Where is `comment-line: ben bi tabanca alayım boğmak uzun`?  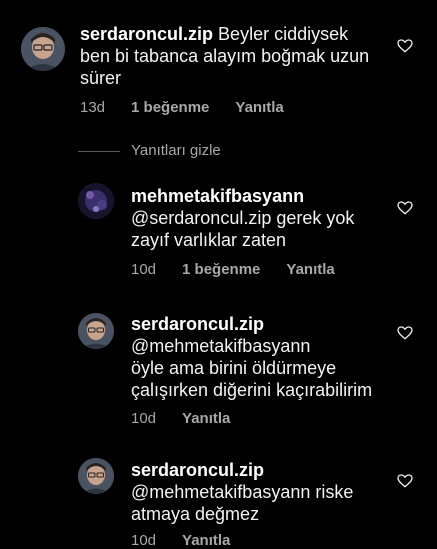
comment-line: ben bi tabanca alayım boğmak uzun is located at coordinates (225, 56).